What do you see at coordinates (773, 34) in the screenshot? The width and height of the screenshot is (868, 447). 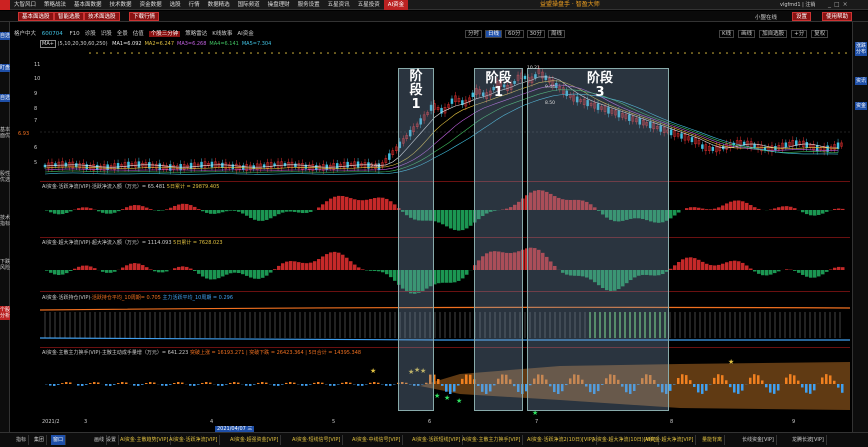 I see `chart-option: 加自选股` at bounding box center [773, 34].